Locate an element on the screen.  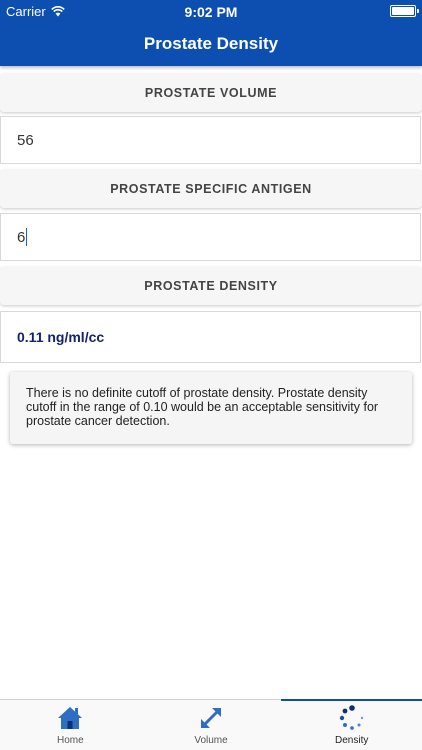
volume-input is located at coordinates (218, 140).